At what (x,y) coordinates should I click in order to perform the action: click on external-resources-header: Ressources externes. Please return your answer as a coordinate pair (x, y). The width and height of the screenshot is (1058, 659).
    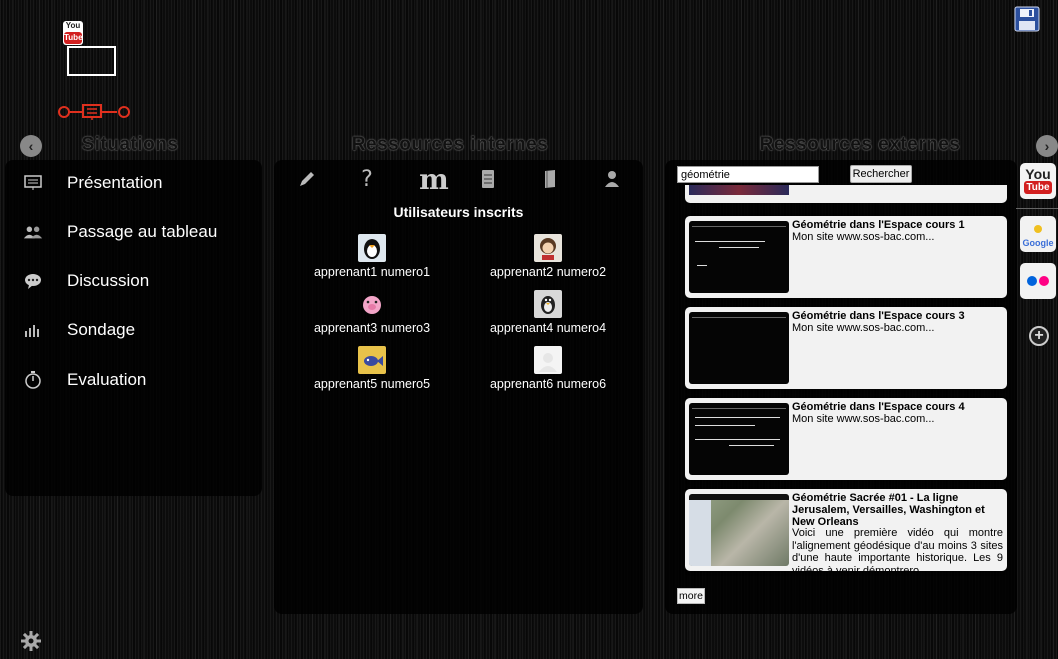
    Looking at the image, I should click on (860, 144).